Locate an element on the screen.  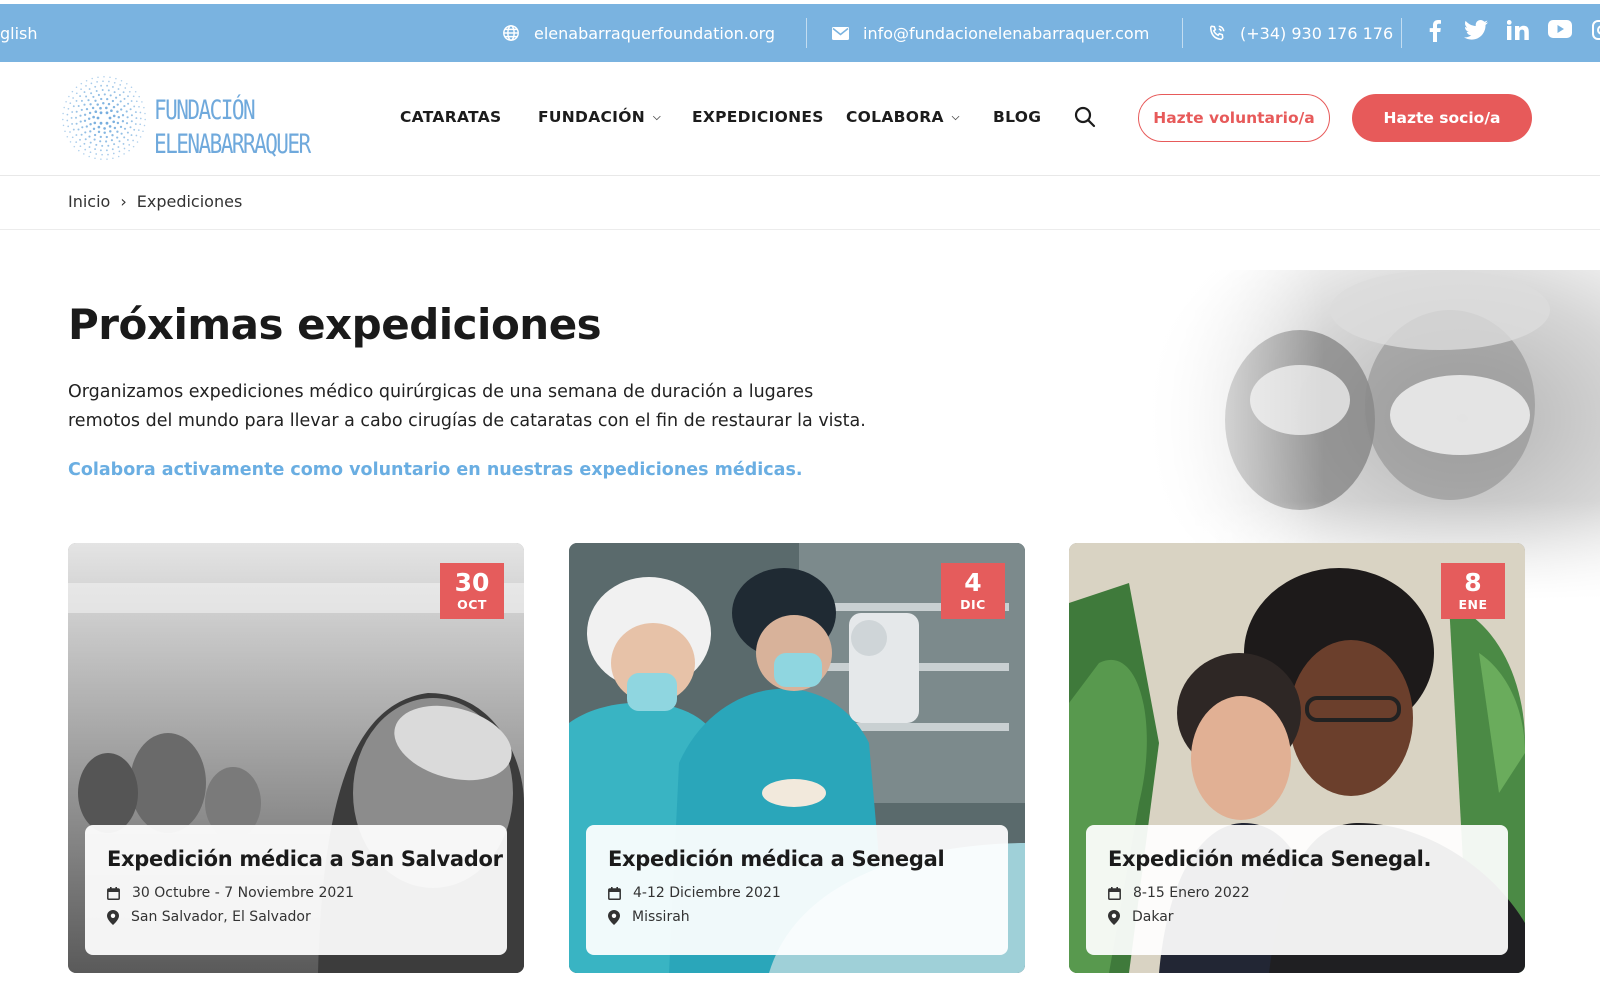
badge-day: 8 is located at coordinates (1473, 582).